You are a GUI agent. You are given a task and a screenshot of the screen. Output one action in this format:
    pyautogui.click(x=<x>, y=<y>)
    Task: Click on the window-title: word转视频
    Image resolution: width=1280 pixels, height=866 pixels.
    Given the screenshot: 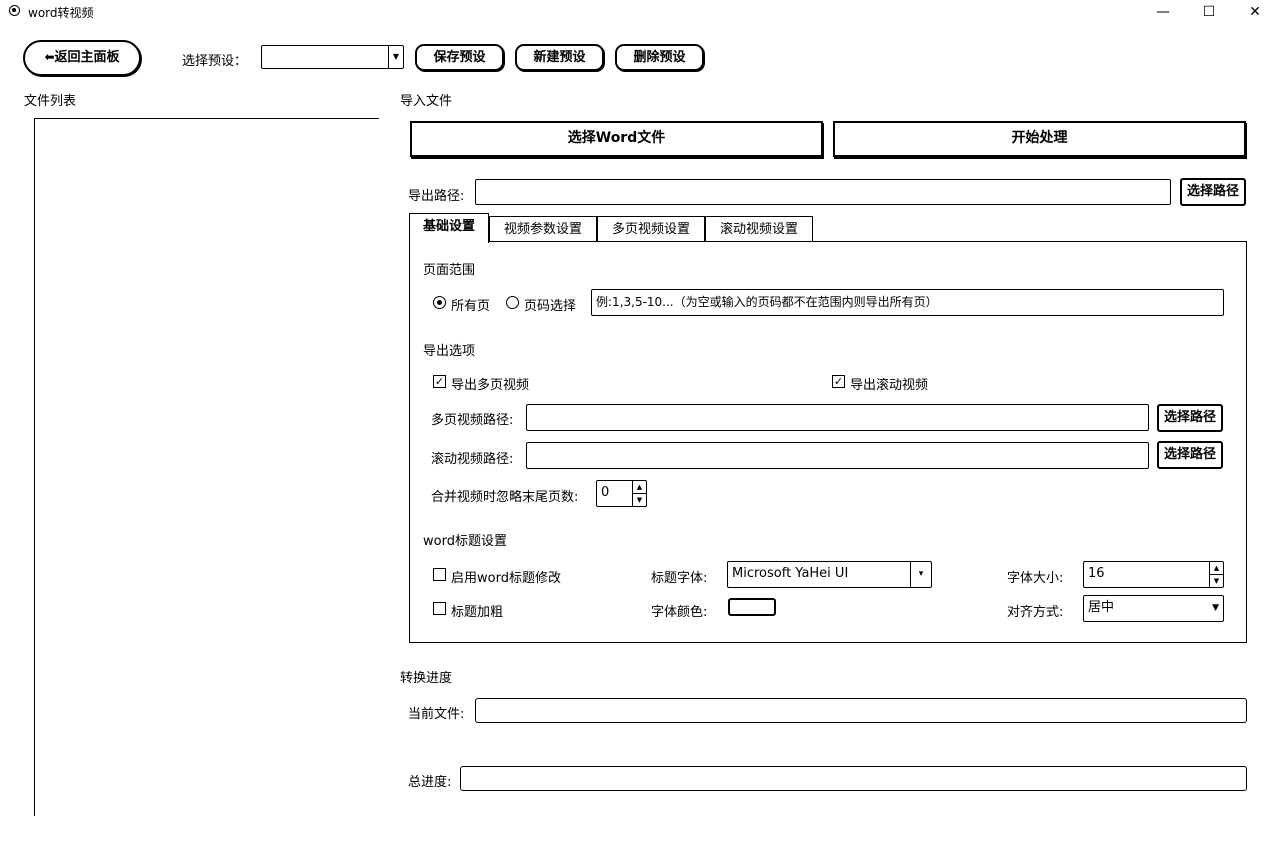 What is the action you would take?
    pyautogui.click(x=61, y=13)
    